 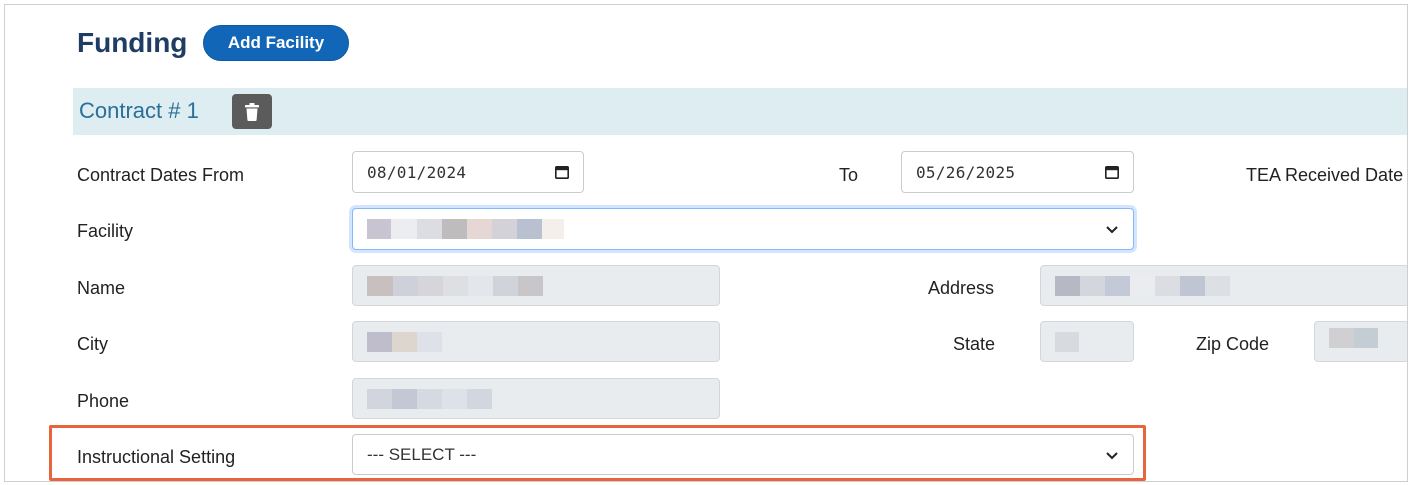 I want to click on contract-dates-to-input: 05/26/2025, so click(x=1017, y=172).